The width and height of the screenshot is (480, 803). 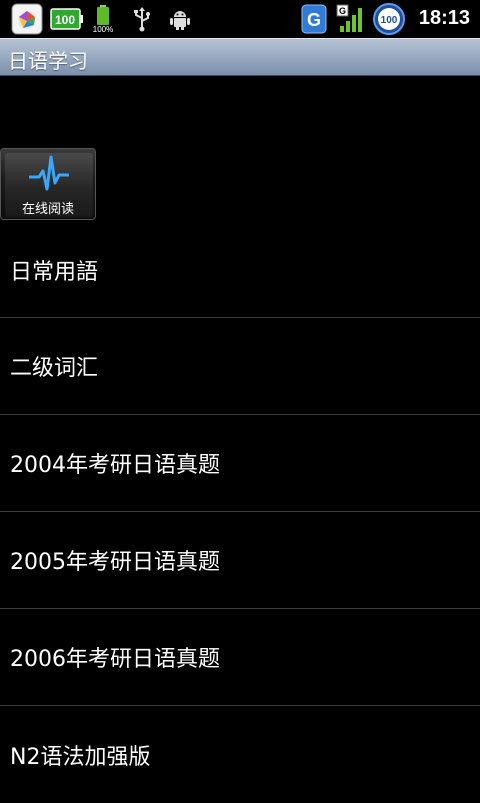 I want to click on app-title-bar: 日语学习, so click(x=240, y=57).